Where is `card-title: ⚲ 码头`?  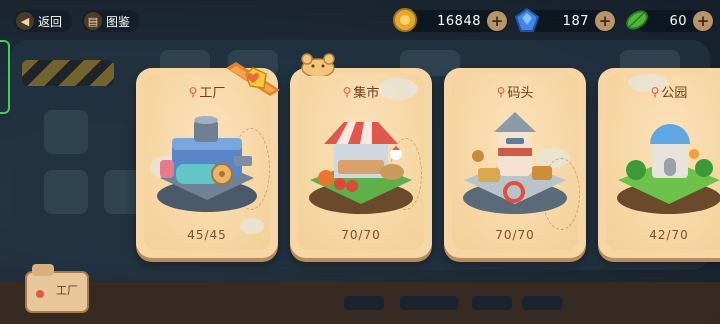 card-title: ⚲ 码头 is located at coordinates (515, 92).